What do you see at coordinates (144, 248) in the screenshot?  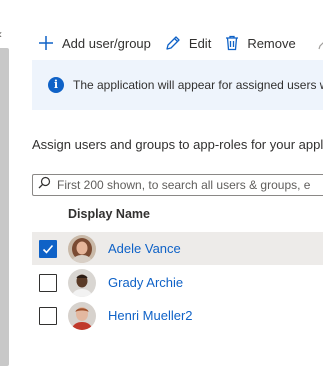 I see `row-display-name: Adele Vance` at bounding box center [144, 248].